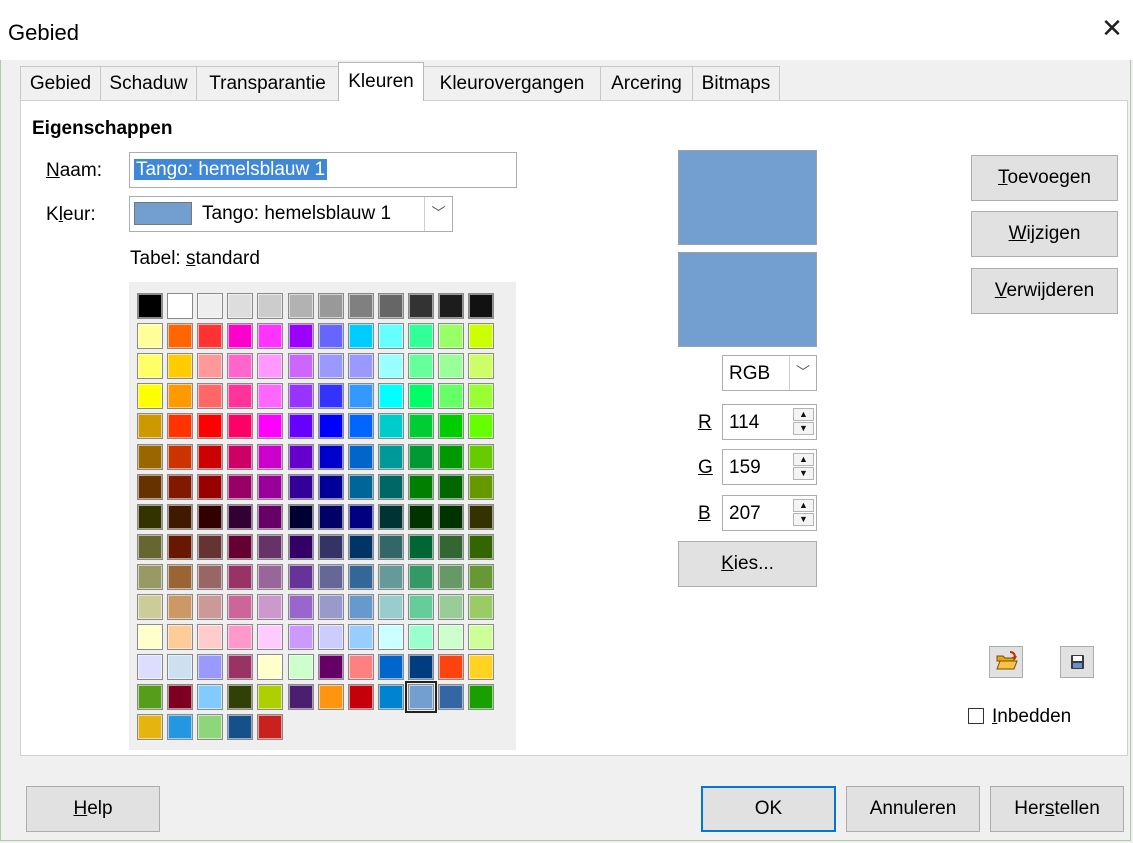 The width and height of the screenshot is (1133, 843). I want to click on spin-down-icon: ▼, so click(803, 519).